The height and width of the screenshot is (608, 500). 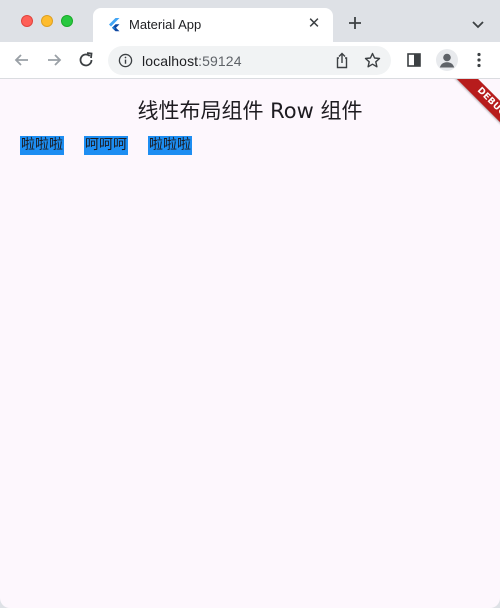 I want to click on flutter-icon, so click(x=114, y=25).